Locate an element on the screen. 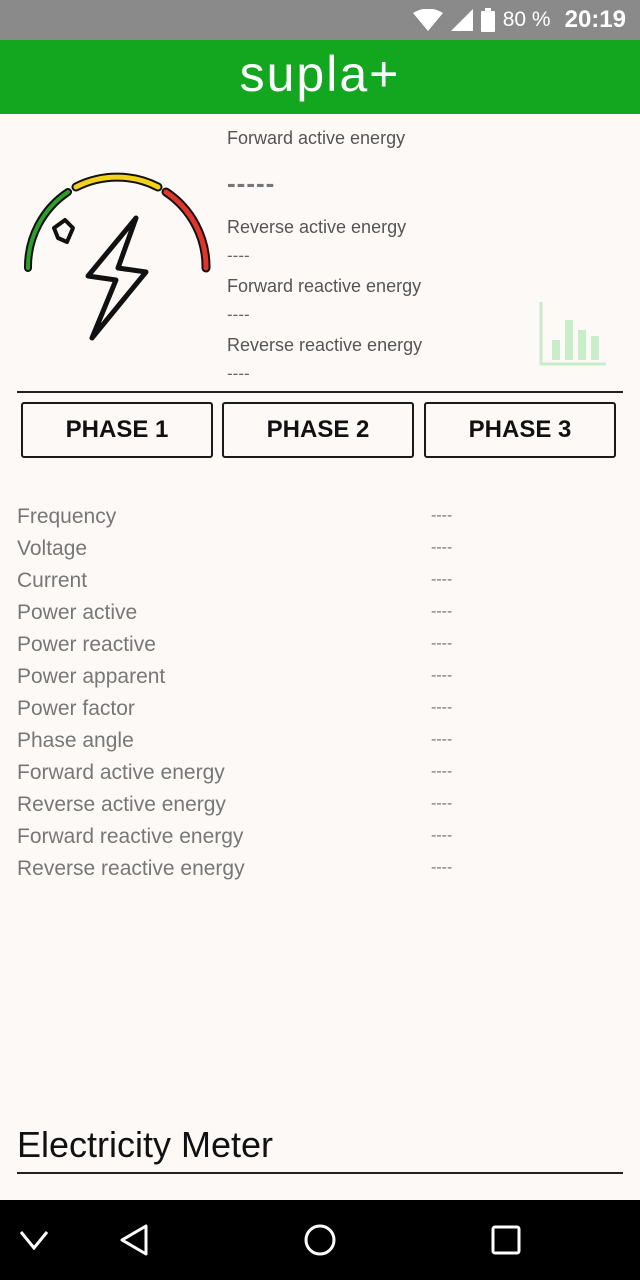 This screenshot has width=640, height=1280. param-row-forward-reactive-energy: Forward reactive energy ---- is located at coordinates (317, 839).